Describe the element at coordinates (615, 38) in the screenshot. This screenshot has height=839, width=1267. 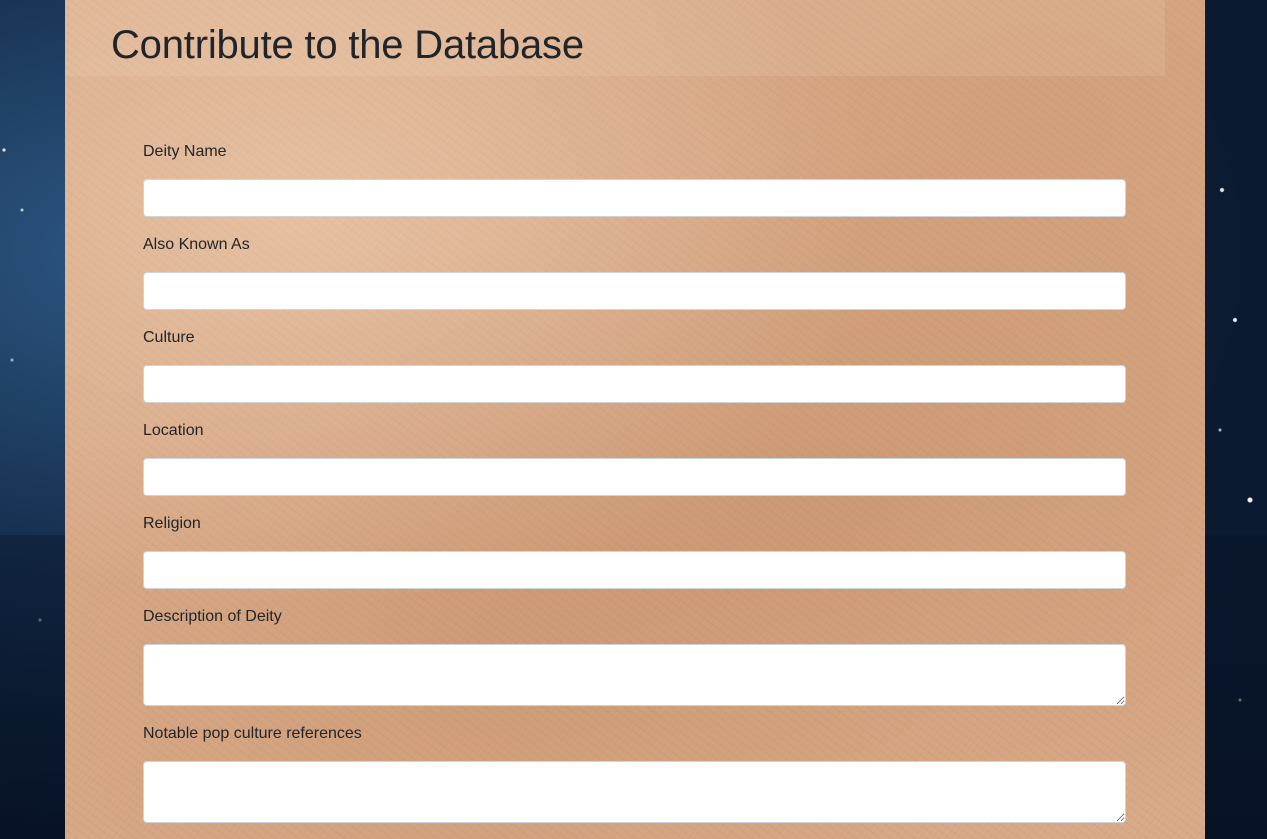
I see `page-header: Contribute to the Database` at that location.